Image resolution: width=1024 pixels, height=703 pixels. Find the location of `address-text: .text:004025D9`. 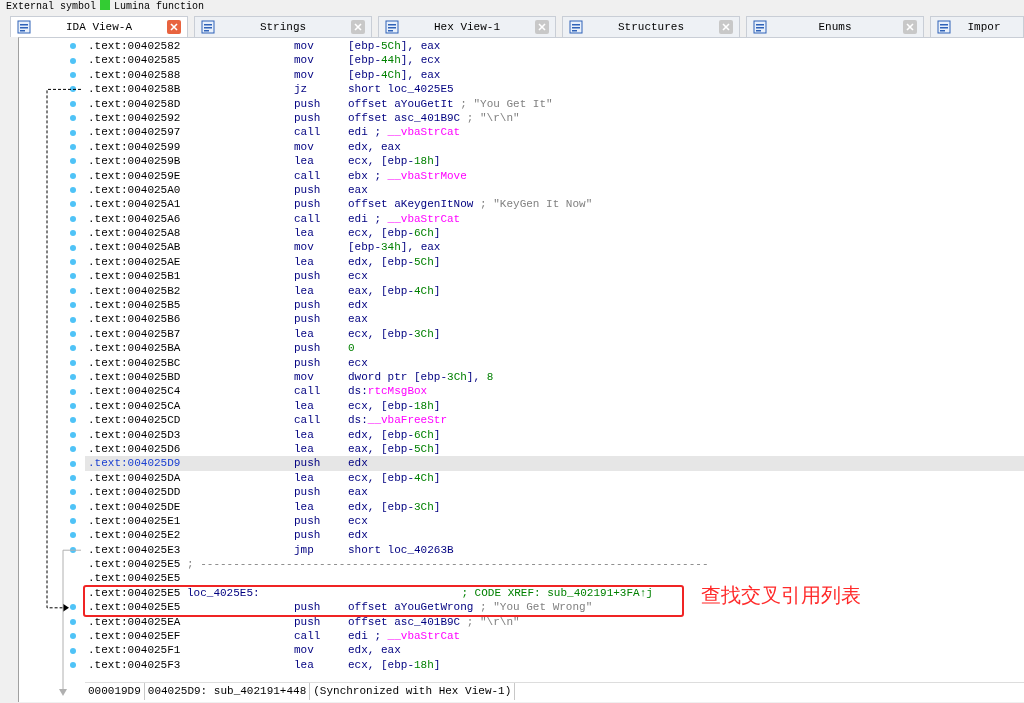

address-text: .text:004025D9 is located at coordinates (135, 463).